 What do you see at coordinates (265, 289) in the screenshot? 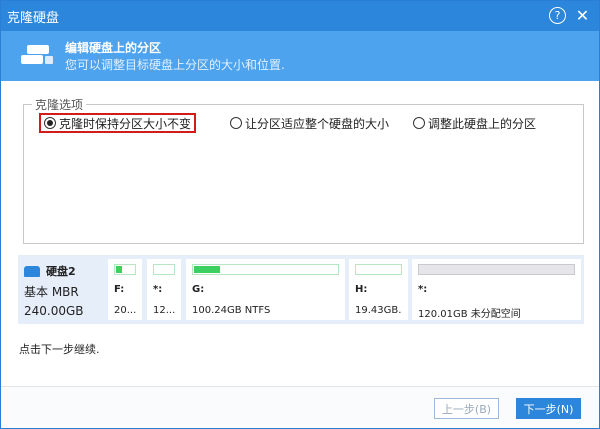
I see `partition-g: G: 100.24GB NTFS` at bounding box center [265, 289].